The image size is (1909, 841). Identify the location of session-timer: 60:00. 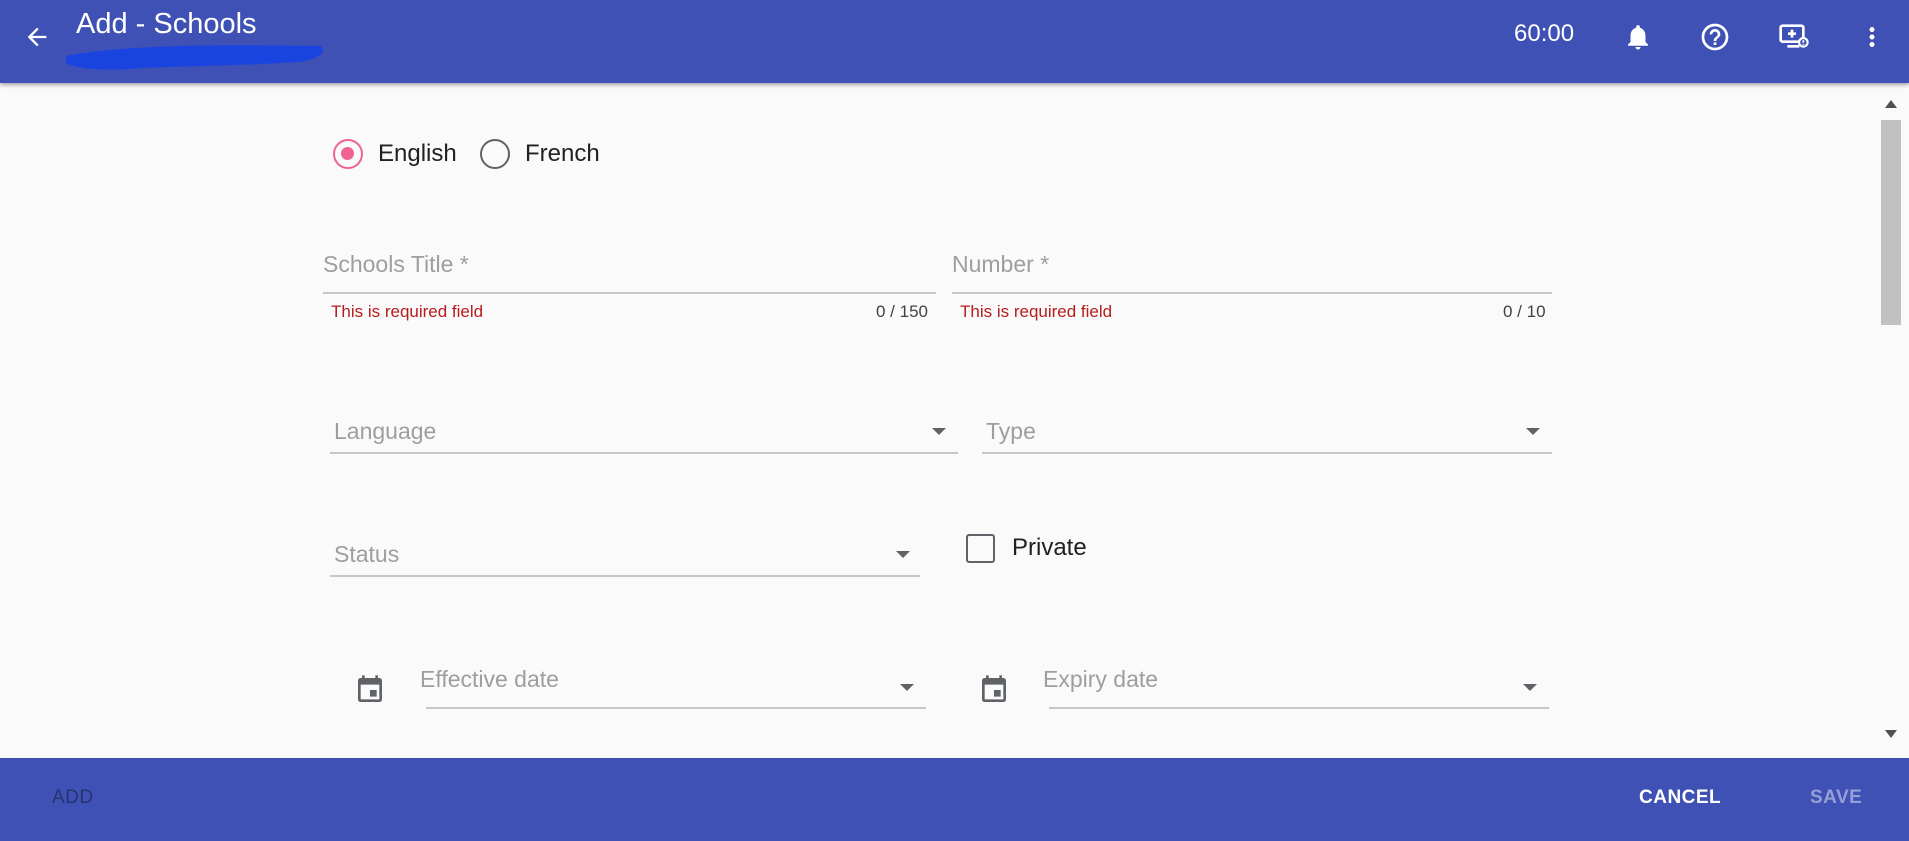
(1544, 33).